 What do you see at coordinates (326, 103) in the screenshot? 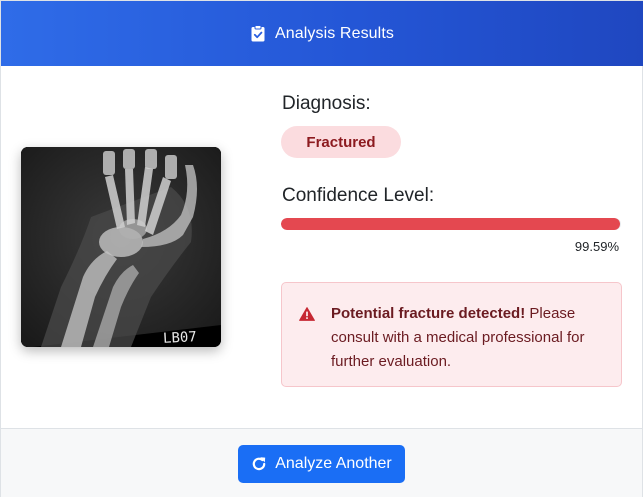
I see `diagnosis-label: Diagnosis:` at bounding box center [326, 103].